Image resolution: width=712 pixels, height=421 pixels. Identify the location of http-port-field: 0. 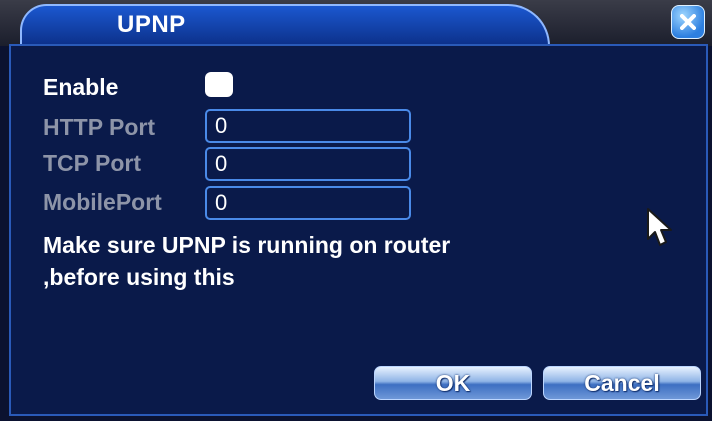
(308, 126).